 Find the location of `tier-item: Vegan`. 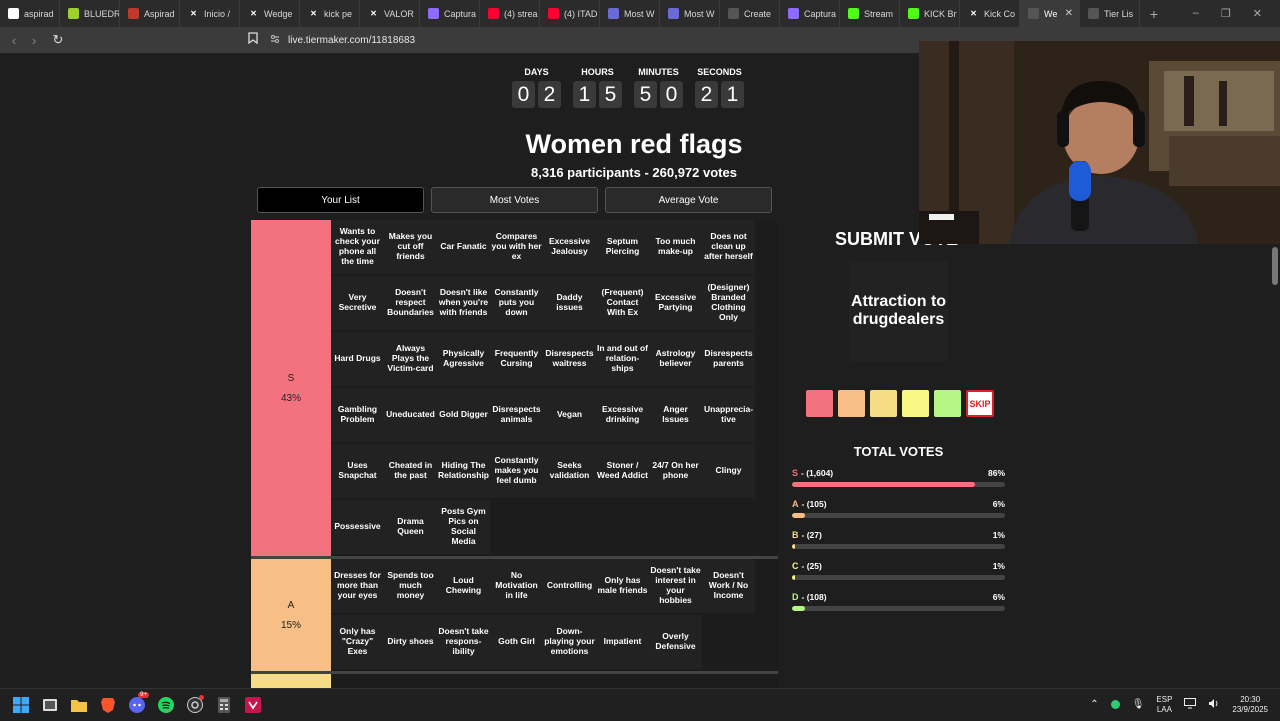

tier-item: Vegan is located at coordinates (569, 415).